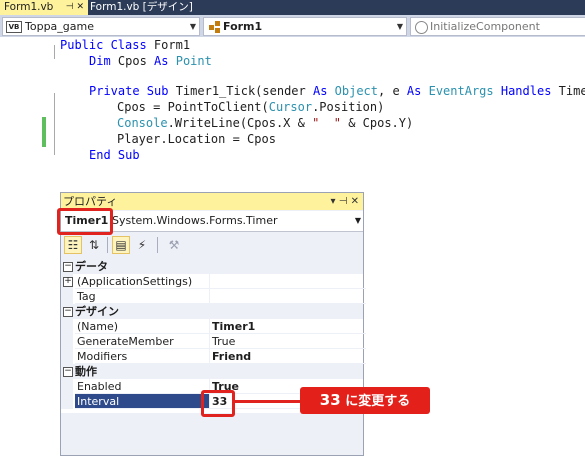 Image resolution: width=585 pixels, height=456 pixels. What do you see at coordinates (86, 371) in the screenshot?
I see `category-label: 動作` at bounding box center [86, 371].